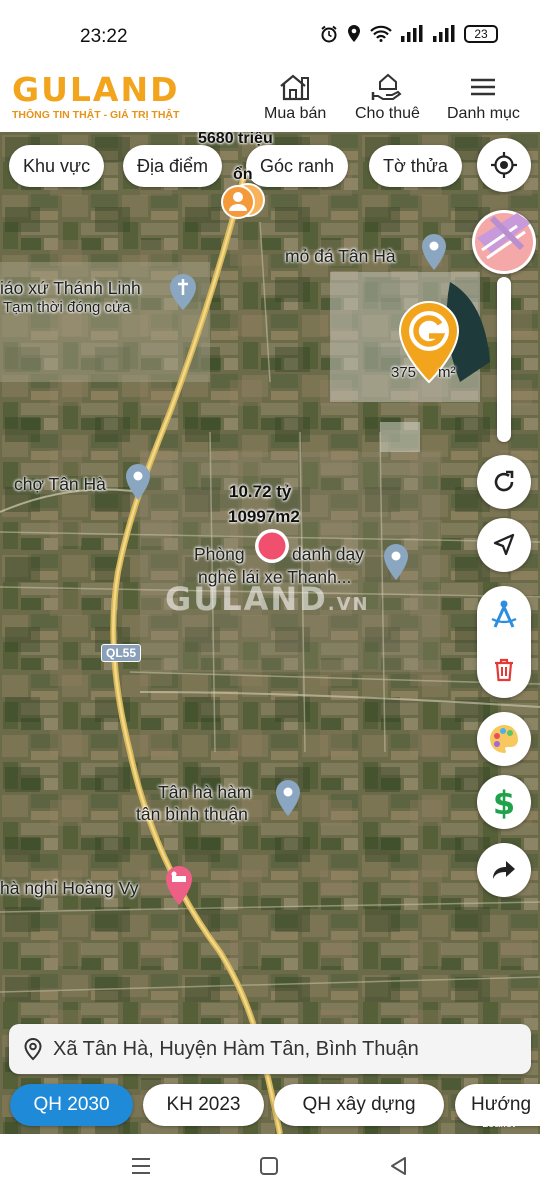 The image size is (540, 1200). Describe the element at coordinates (270, 31) in the screenshot. I see `status-bar: 23:22 23` at that location.